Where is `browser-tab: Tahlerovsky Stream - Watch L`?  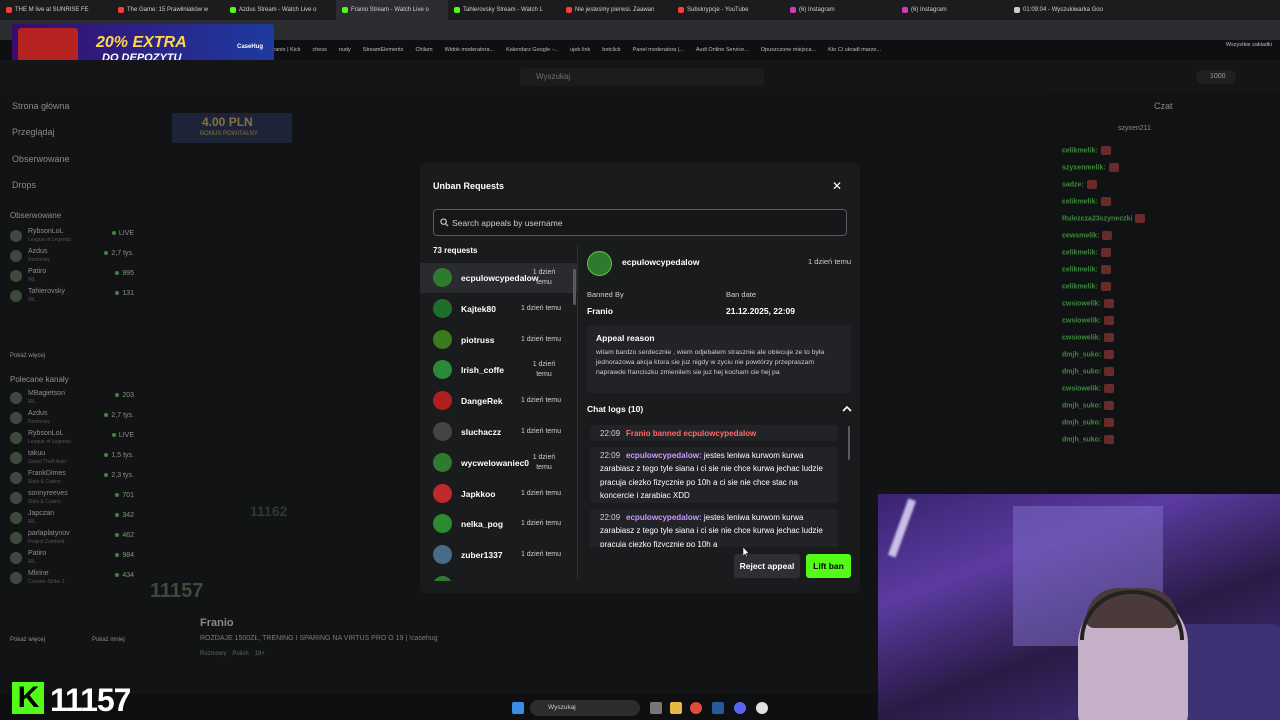
browser-tab: Tahlerovsky Stream - Watch L is located at coordinates (504, 10).